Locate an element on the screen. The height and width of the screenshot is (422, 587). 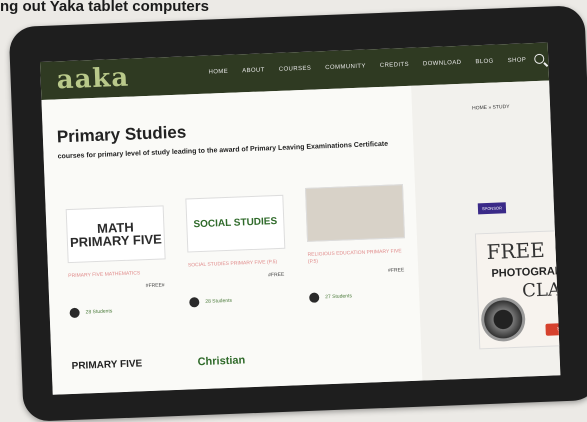
course-thumbnail is located at coordinates (355, 213).